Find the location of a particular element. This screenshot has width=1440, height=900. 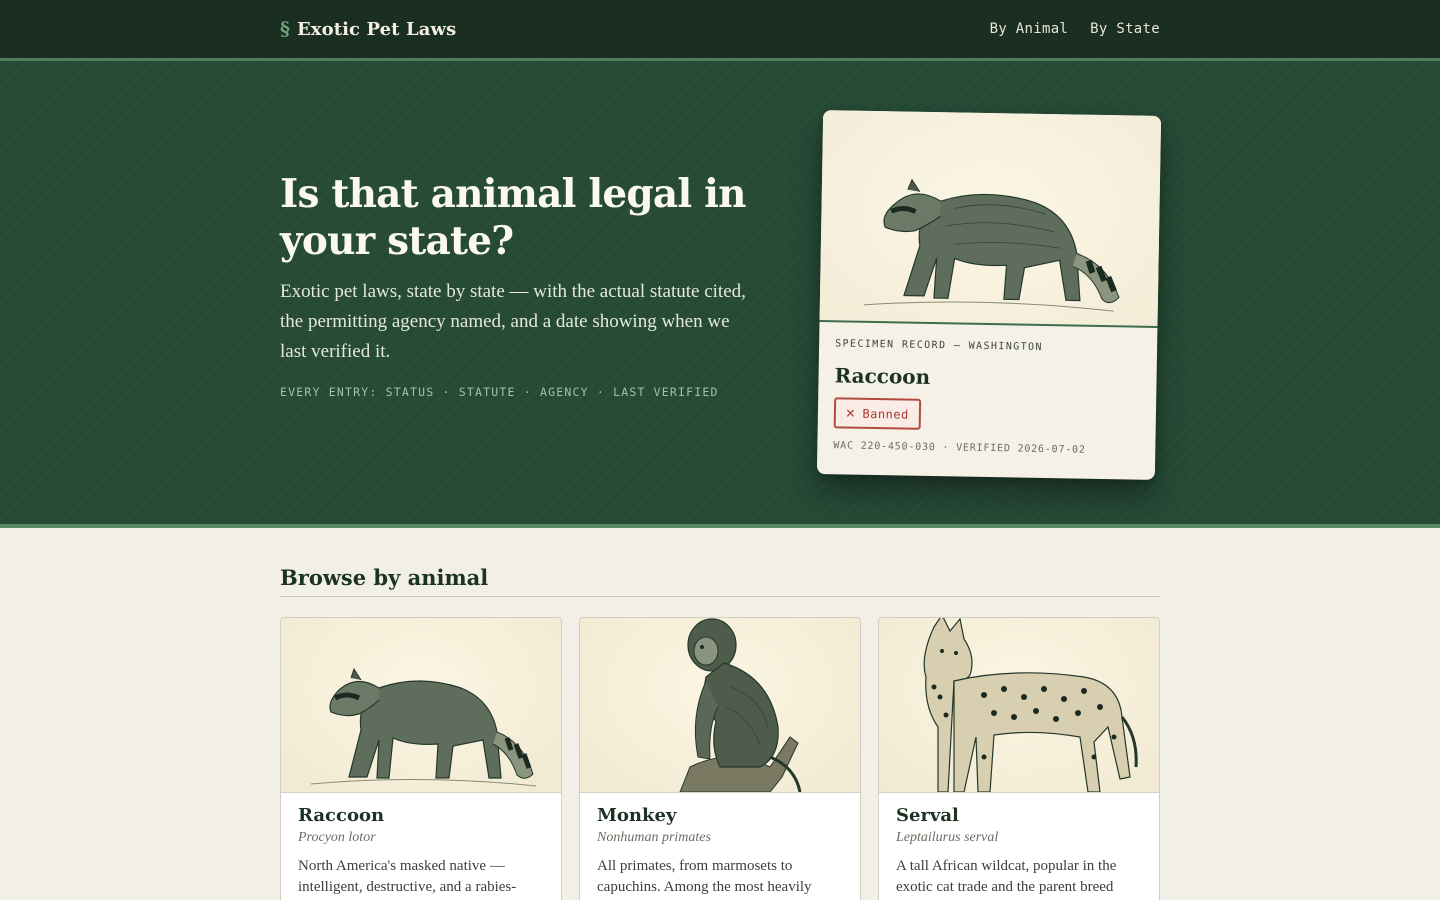

card-scientific-name: Leptailurus serval is located at coordinates (947, 837).